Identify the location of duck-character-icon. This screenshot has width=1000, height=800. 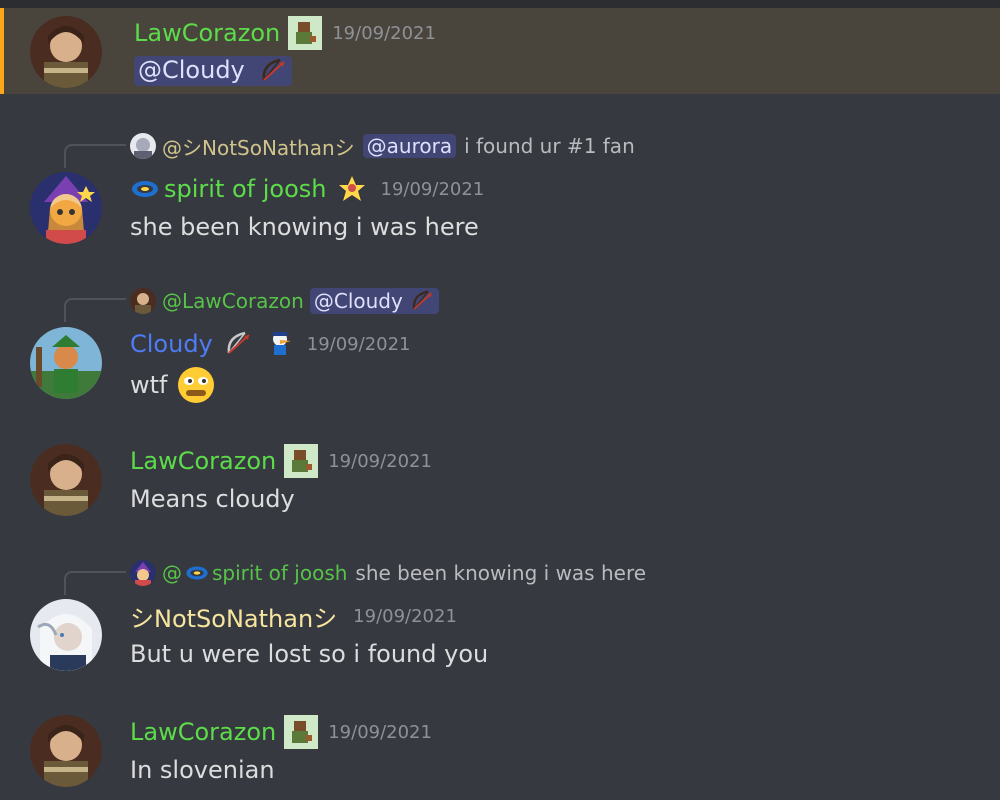
(281, 343).